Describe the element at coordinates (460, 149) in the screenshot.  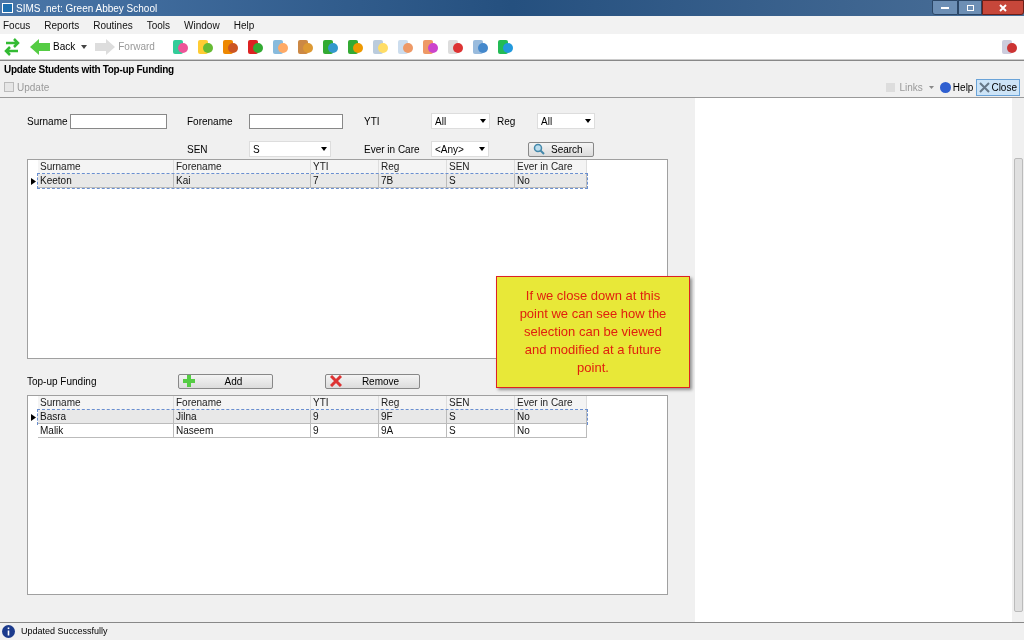
I see `dropdown: <Any>` at that location.